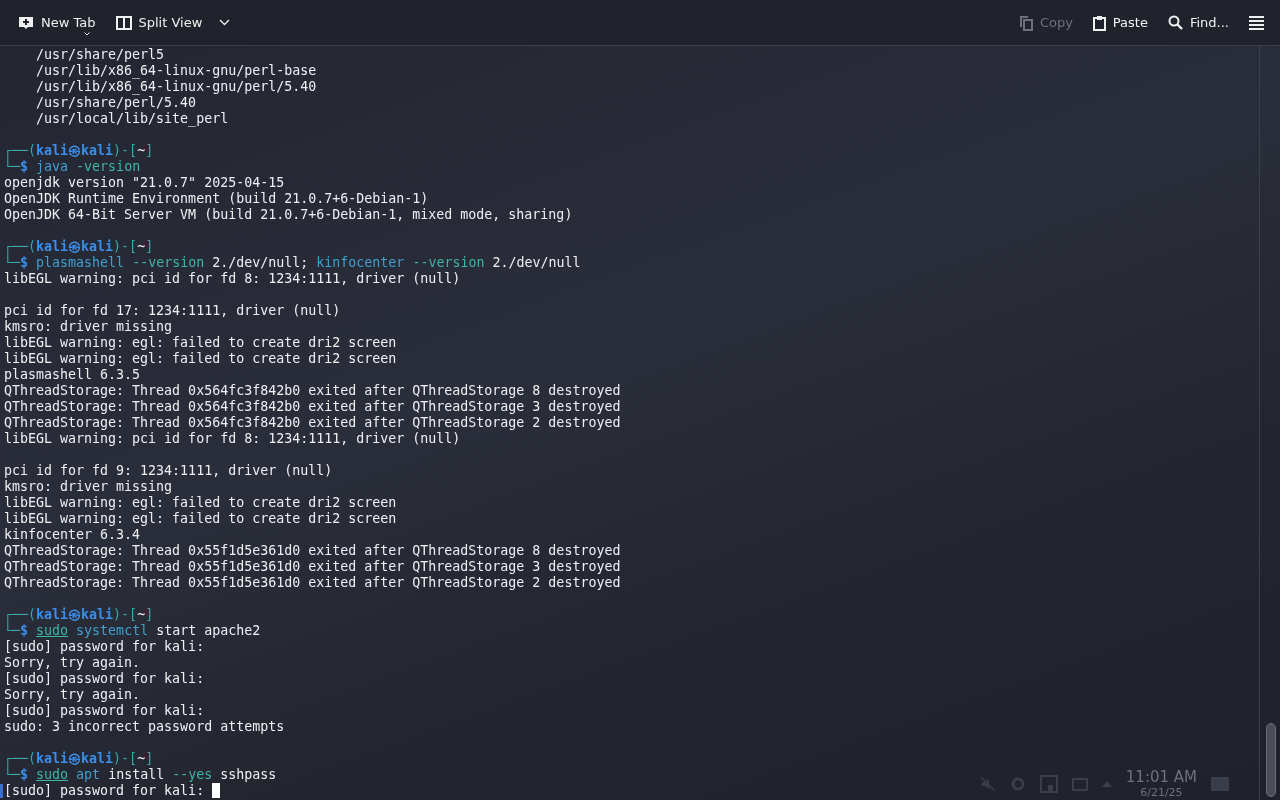 This screenshot has width=1280, height=800. I want to click on clock-date: 6/21/25, so click(1161, 792).